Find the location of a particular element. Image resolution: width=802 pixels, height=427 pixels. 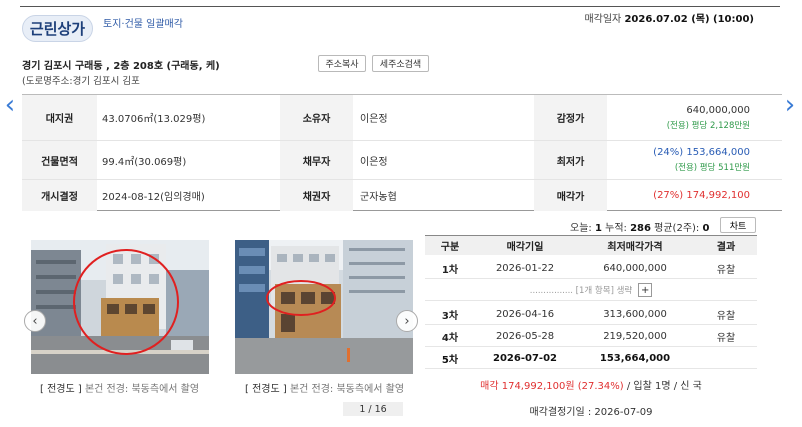

road-address: (도로명주소:경기 김포시 김포 is located at coordinates (81, 81).